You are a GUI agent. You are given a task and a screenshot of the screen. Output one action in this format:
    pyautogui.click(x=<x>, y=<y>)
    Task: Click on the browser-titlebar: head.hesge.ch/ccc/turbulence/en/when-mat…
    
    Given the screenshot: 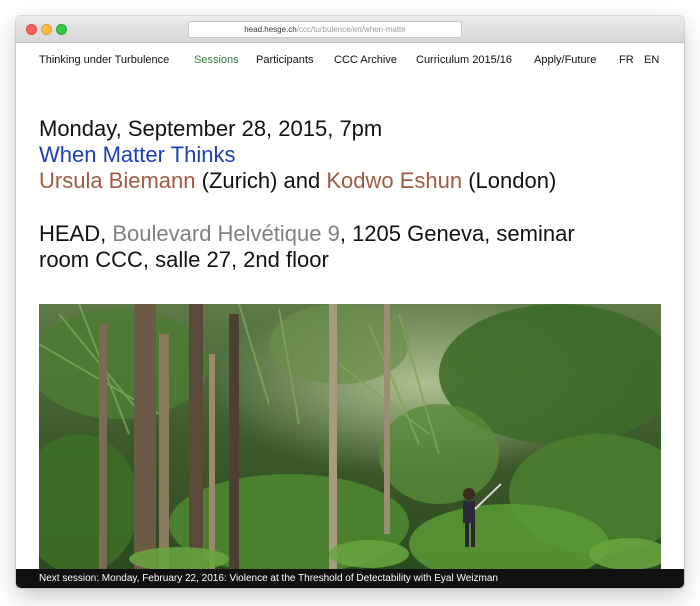 What is the action you would take?
    pyautogui.click(x=350, y=29)
    